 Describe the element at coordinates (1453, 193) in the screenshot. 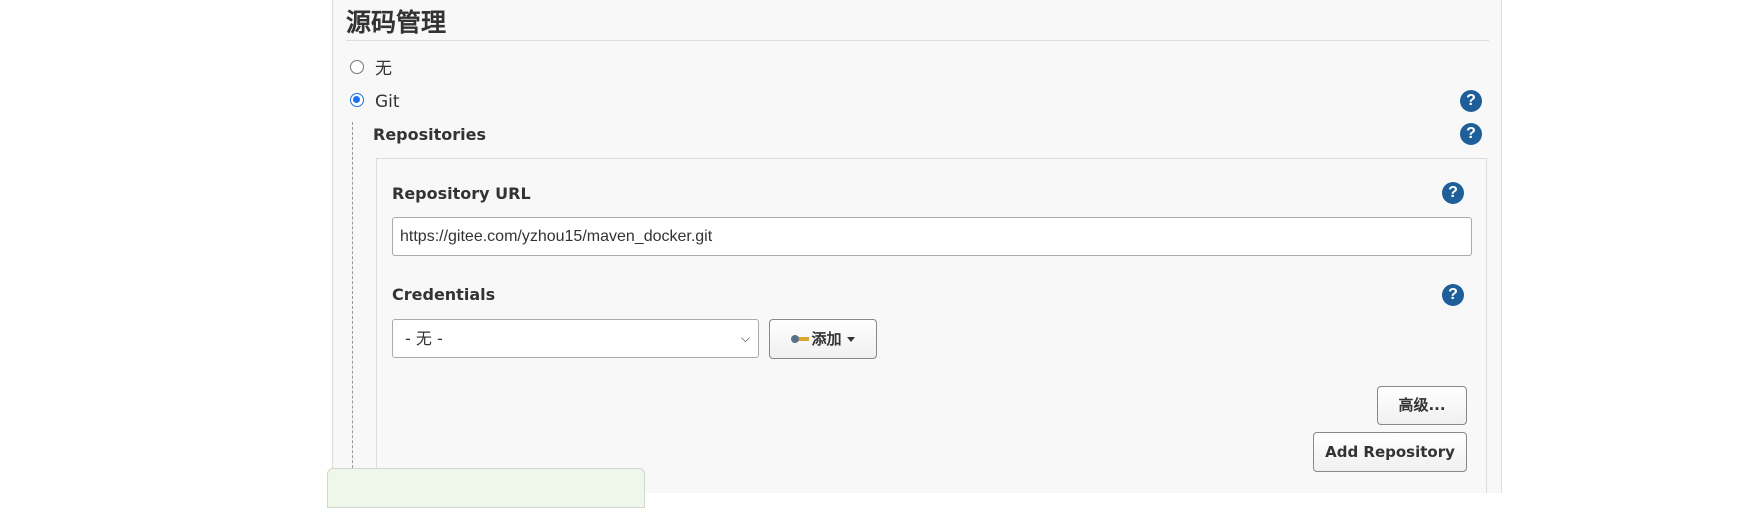

I see `repository-url-help-icon: ?` at that location.